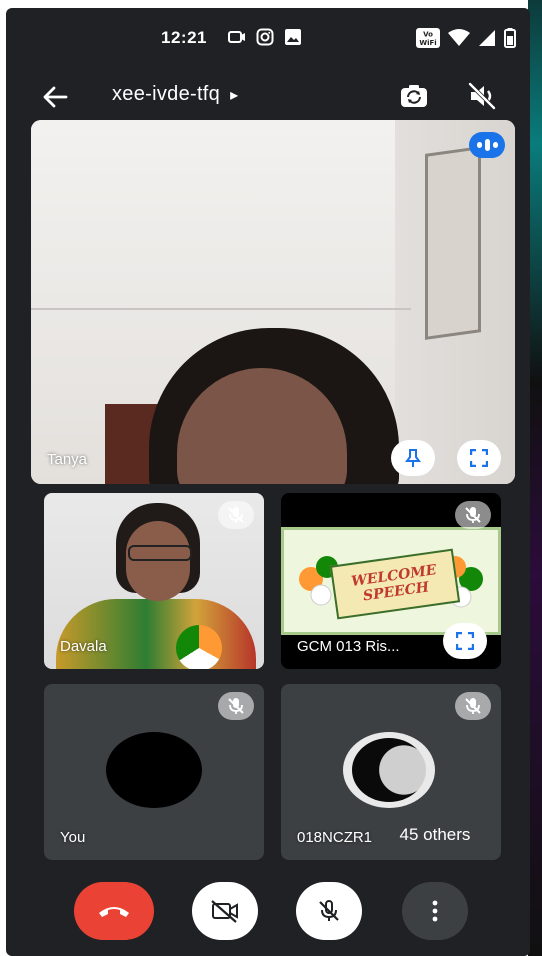 The height and width of the screenshot is (956, 542). I want to click on pin-button, so click(413, 458).